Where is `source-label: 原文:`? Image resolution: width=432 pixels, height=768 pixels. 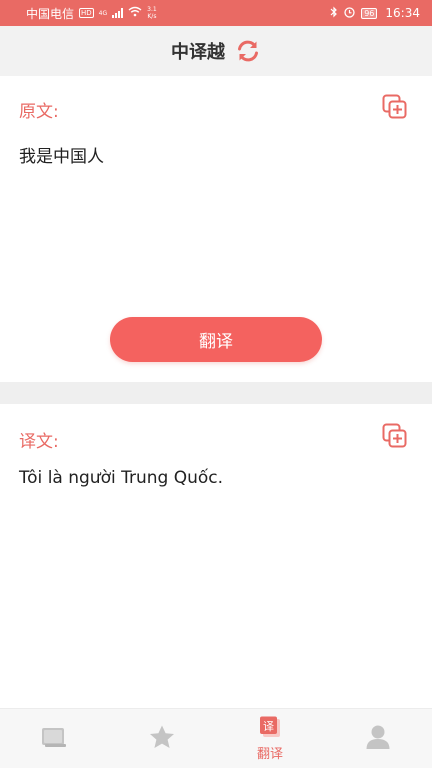 source-label: 原文: is located at coordinates (39, 112).